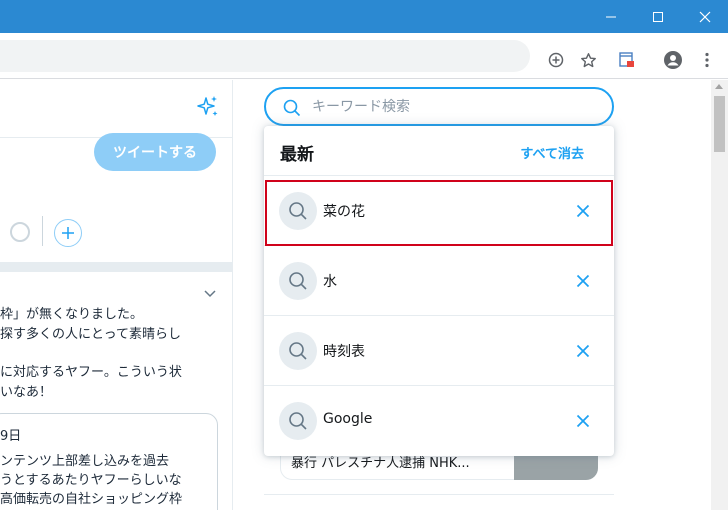  What do you see at coordinates (344, 212) in the screenshot?
I see `recent-search-label: 菜の花` at bounding box center [344, 212].